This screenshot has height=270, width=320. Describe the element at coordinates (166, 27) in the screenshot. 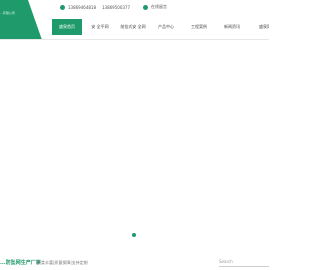

I see `nav-item-products: 产品中心` at that location.